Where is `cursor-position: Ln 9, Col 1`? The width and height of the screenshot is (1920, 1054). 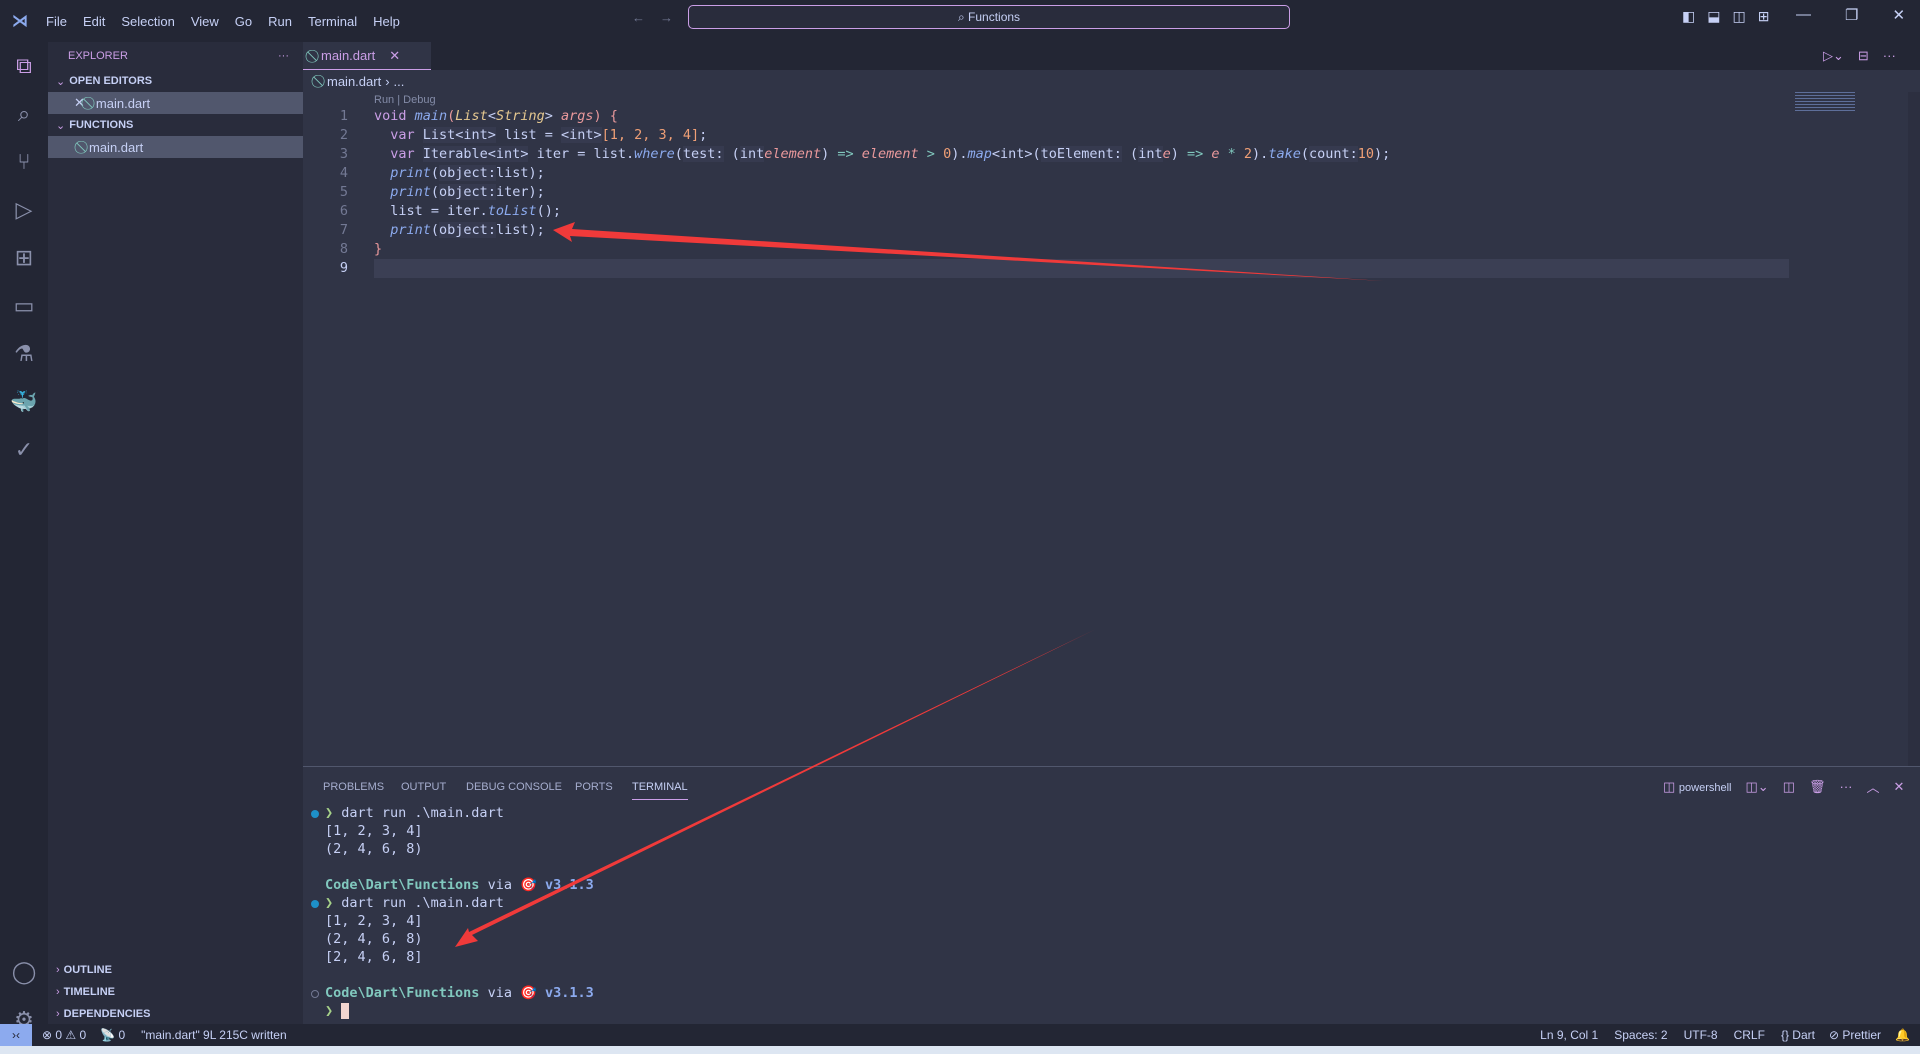 cursor-position: Ln 9, Col 1 is located at coordinates (1569, 1035).